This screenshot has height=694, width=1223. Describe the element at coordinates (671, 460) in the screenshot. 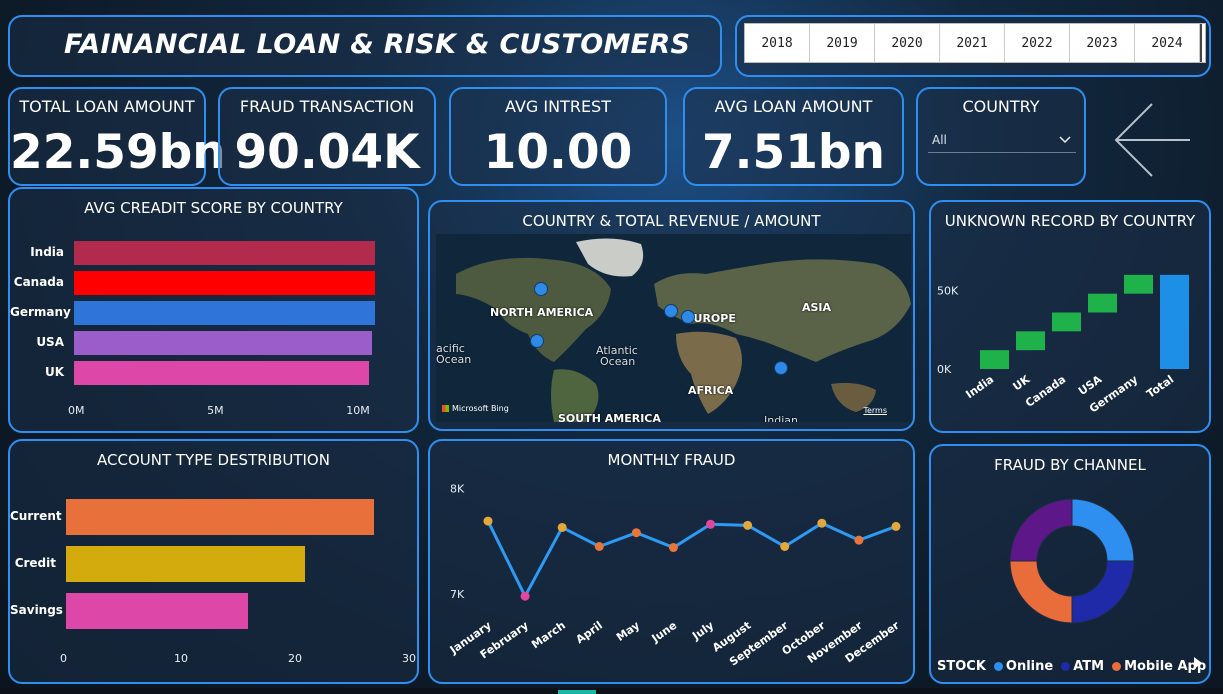

I see `chart-title: MONTHLY FRAUD` at that location.